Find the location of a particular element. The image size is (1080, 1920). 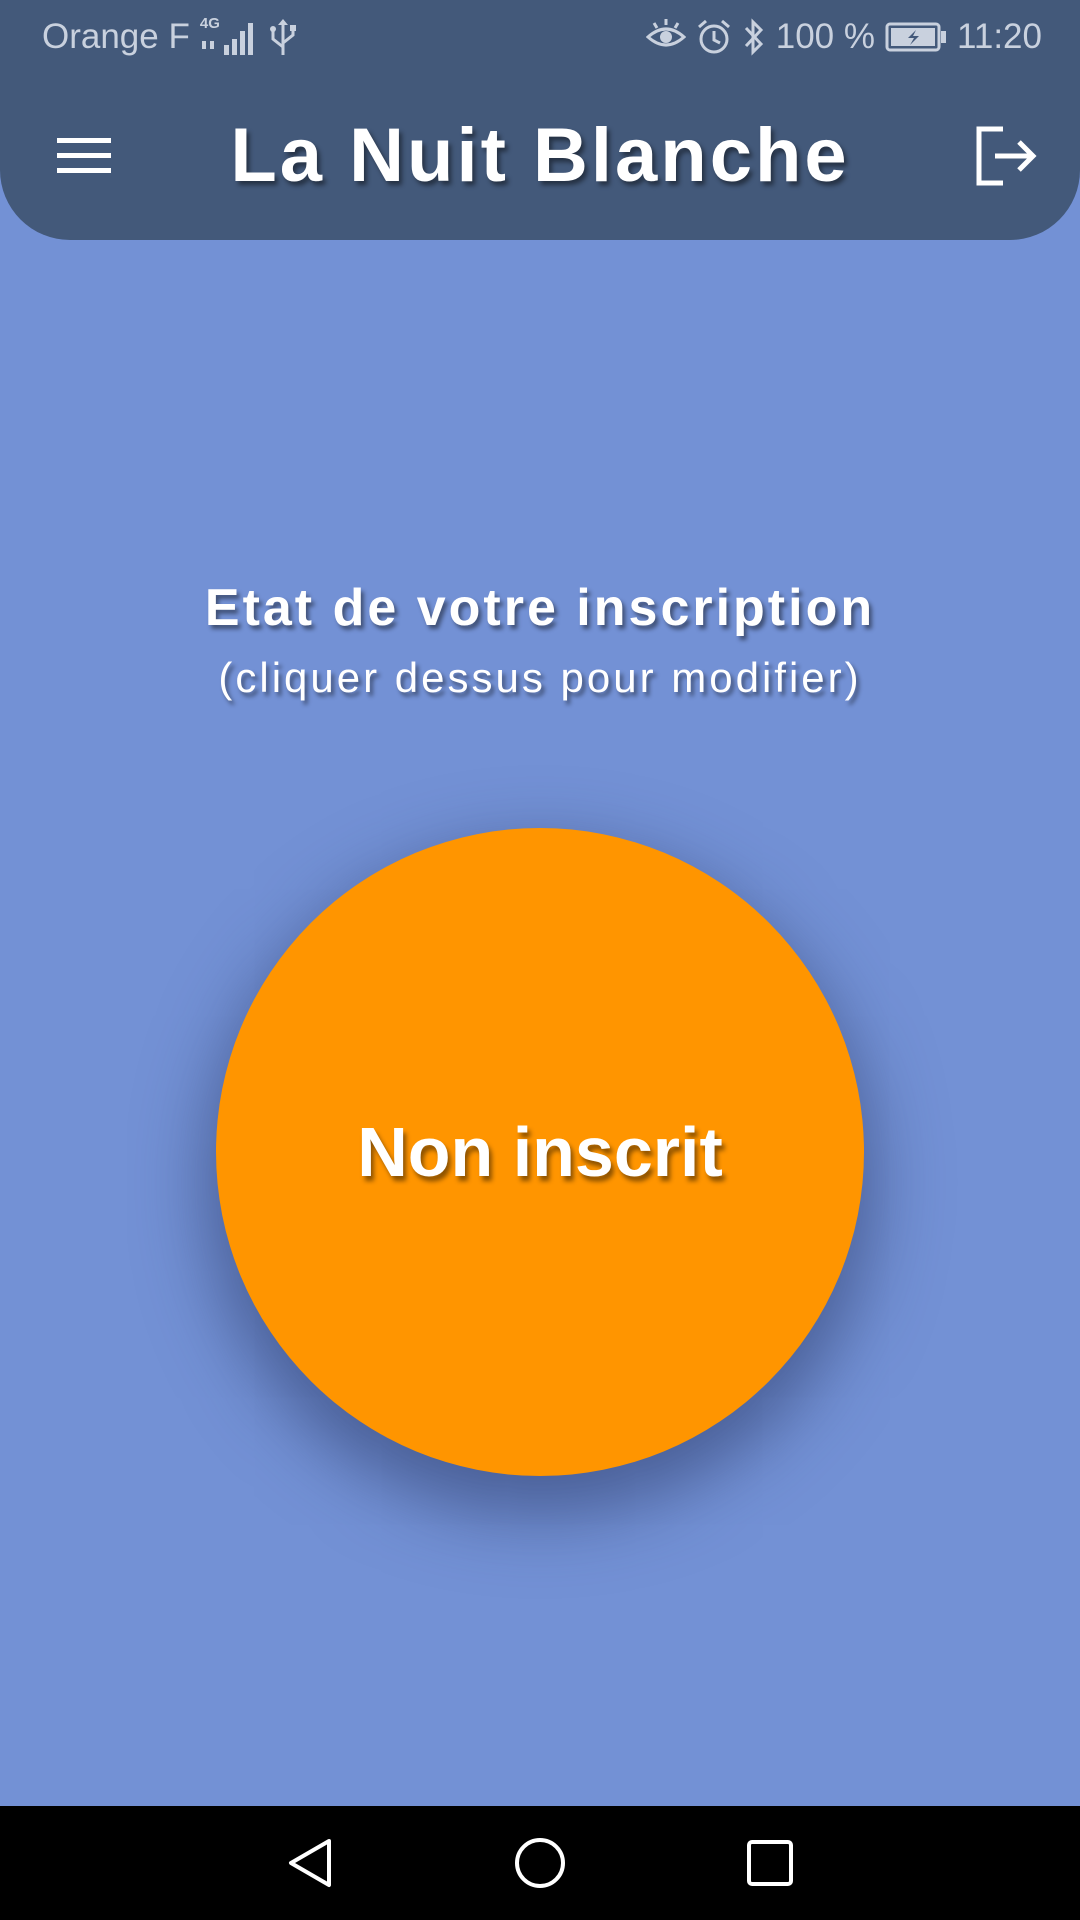

recents-button is located at coordinates (770, 1863).